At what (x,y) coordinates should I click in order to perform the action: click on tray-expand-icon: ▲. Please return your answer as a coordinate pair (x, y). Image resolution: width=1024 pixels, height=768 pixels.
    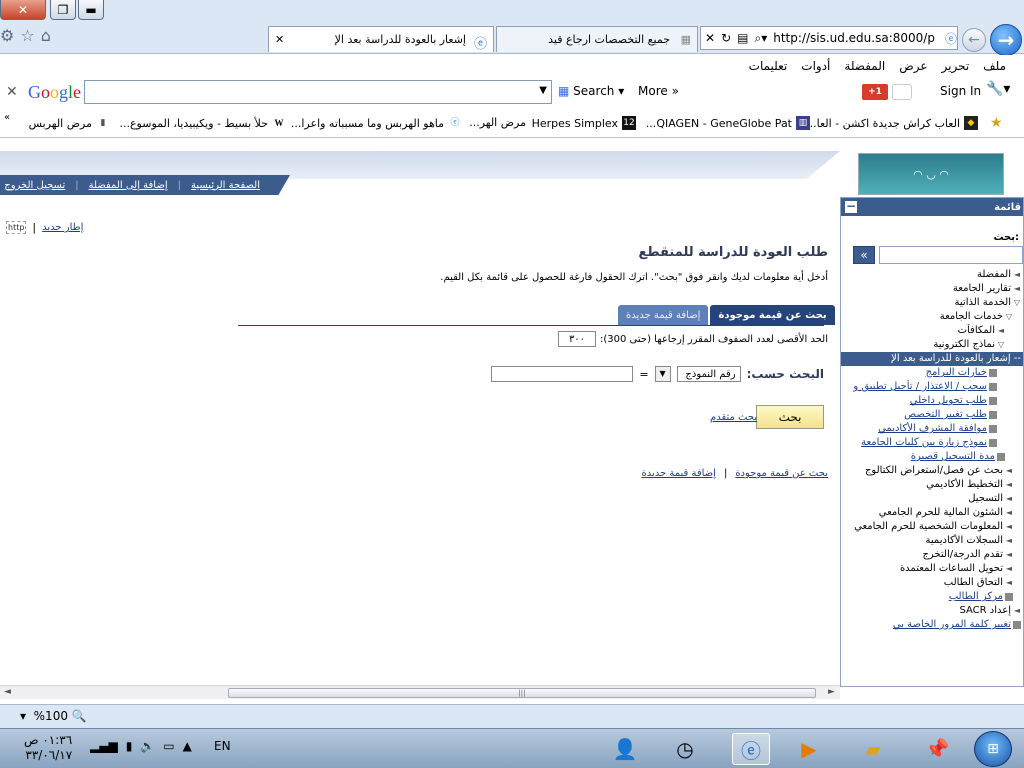
    Looking at the image, I should click on (187, 746).